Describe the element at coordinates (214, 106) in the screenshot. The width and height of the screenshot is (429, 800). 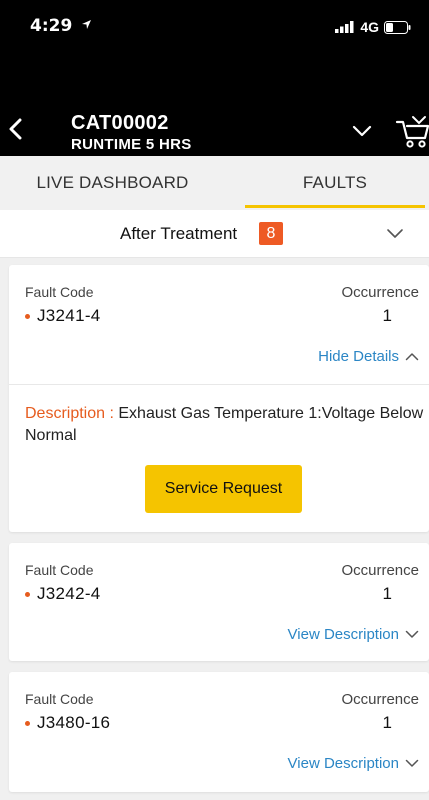
I see `app-header: CAT00002 RUNTIME 5 HRS` at that location.